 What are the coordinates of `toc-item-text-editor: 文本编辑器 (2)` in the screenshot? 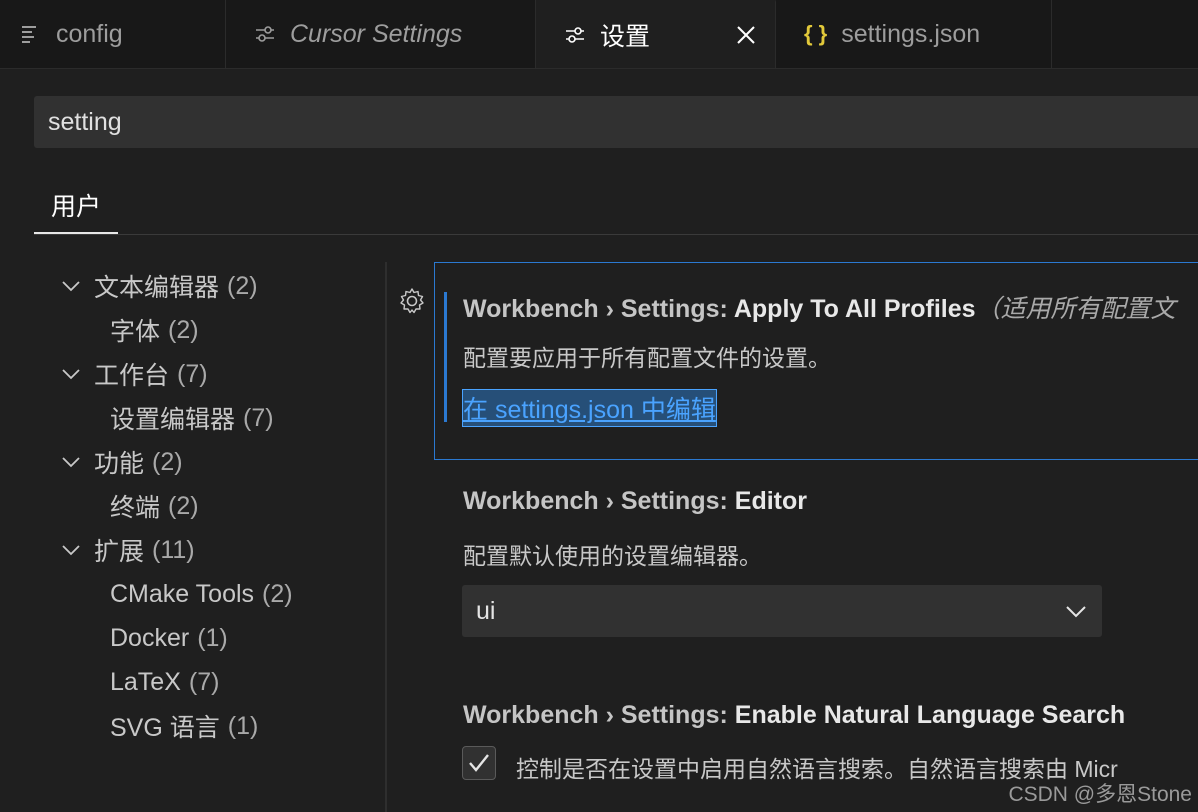 It's located at (159, 286).